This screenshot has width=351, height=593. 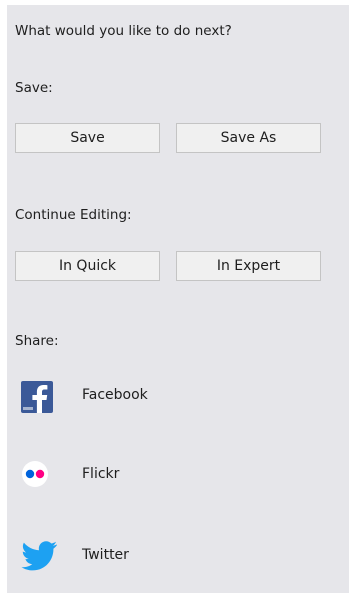 What do you see at coordinates (248, 138) in the screenshot?
I see `save-as-button: Save As` at bounding box center [248, 138].